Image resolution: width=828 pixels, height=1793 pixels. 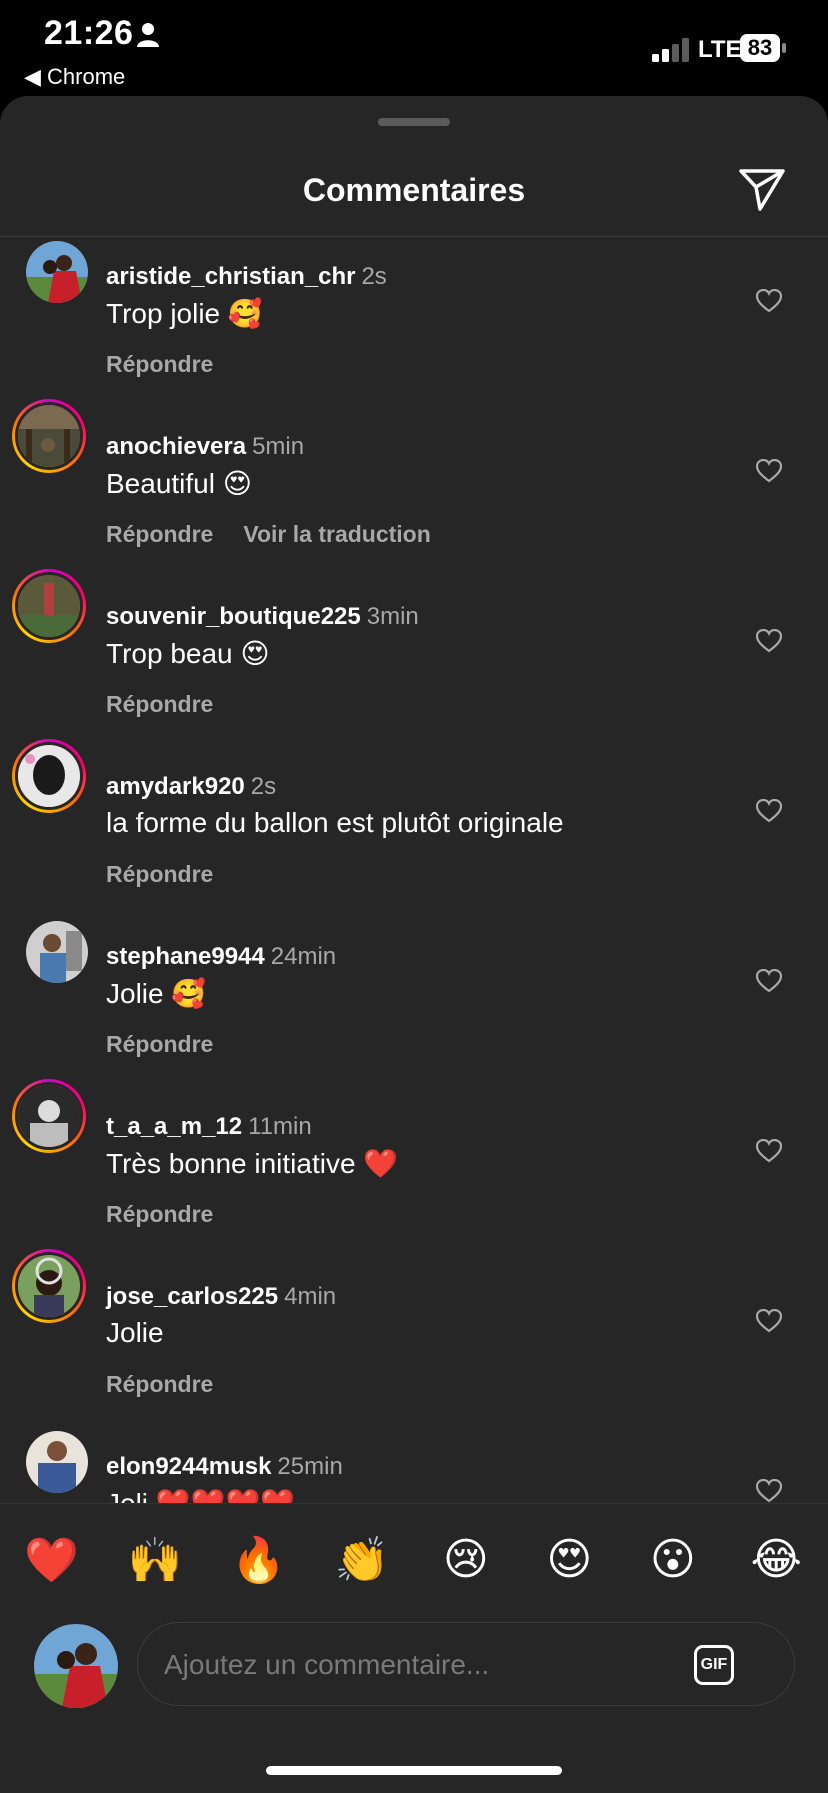 What do you see at coordinates (224, 1467) in the screenshot?
I see `comment-username: elon9244musk 25min` at bounding box center [224, 1467].